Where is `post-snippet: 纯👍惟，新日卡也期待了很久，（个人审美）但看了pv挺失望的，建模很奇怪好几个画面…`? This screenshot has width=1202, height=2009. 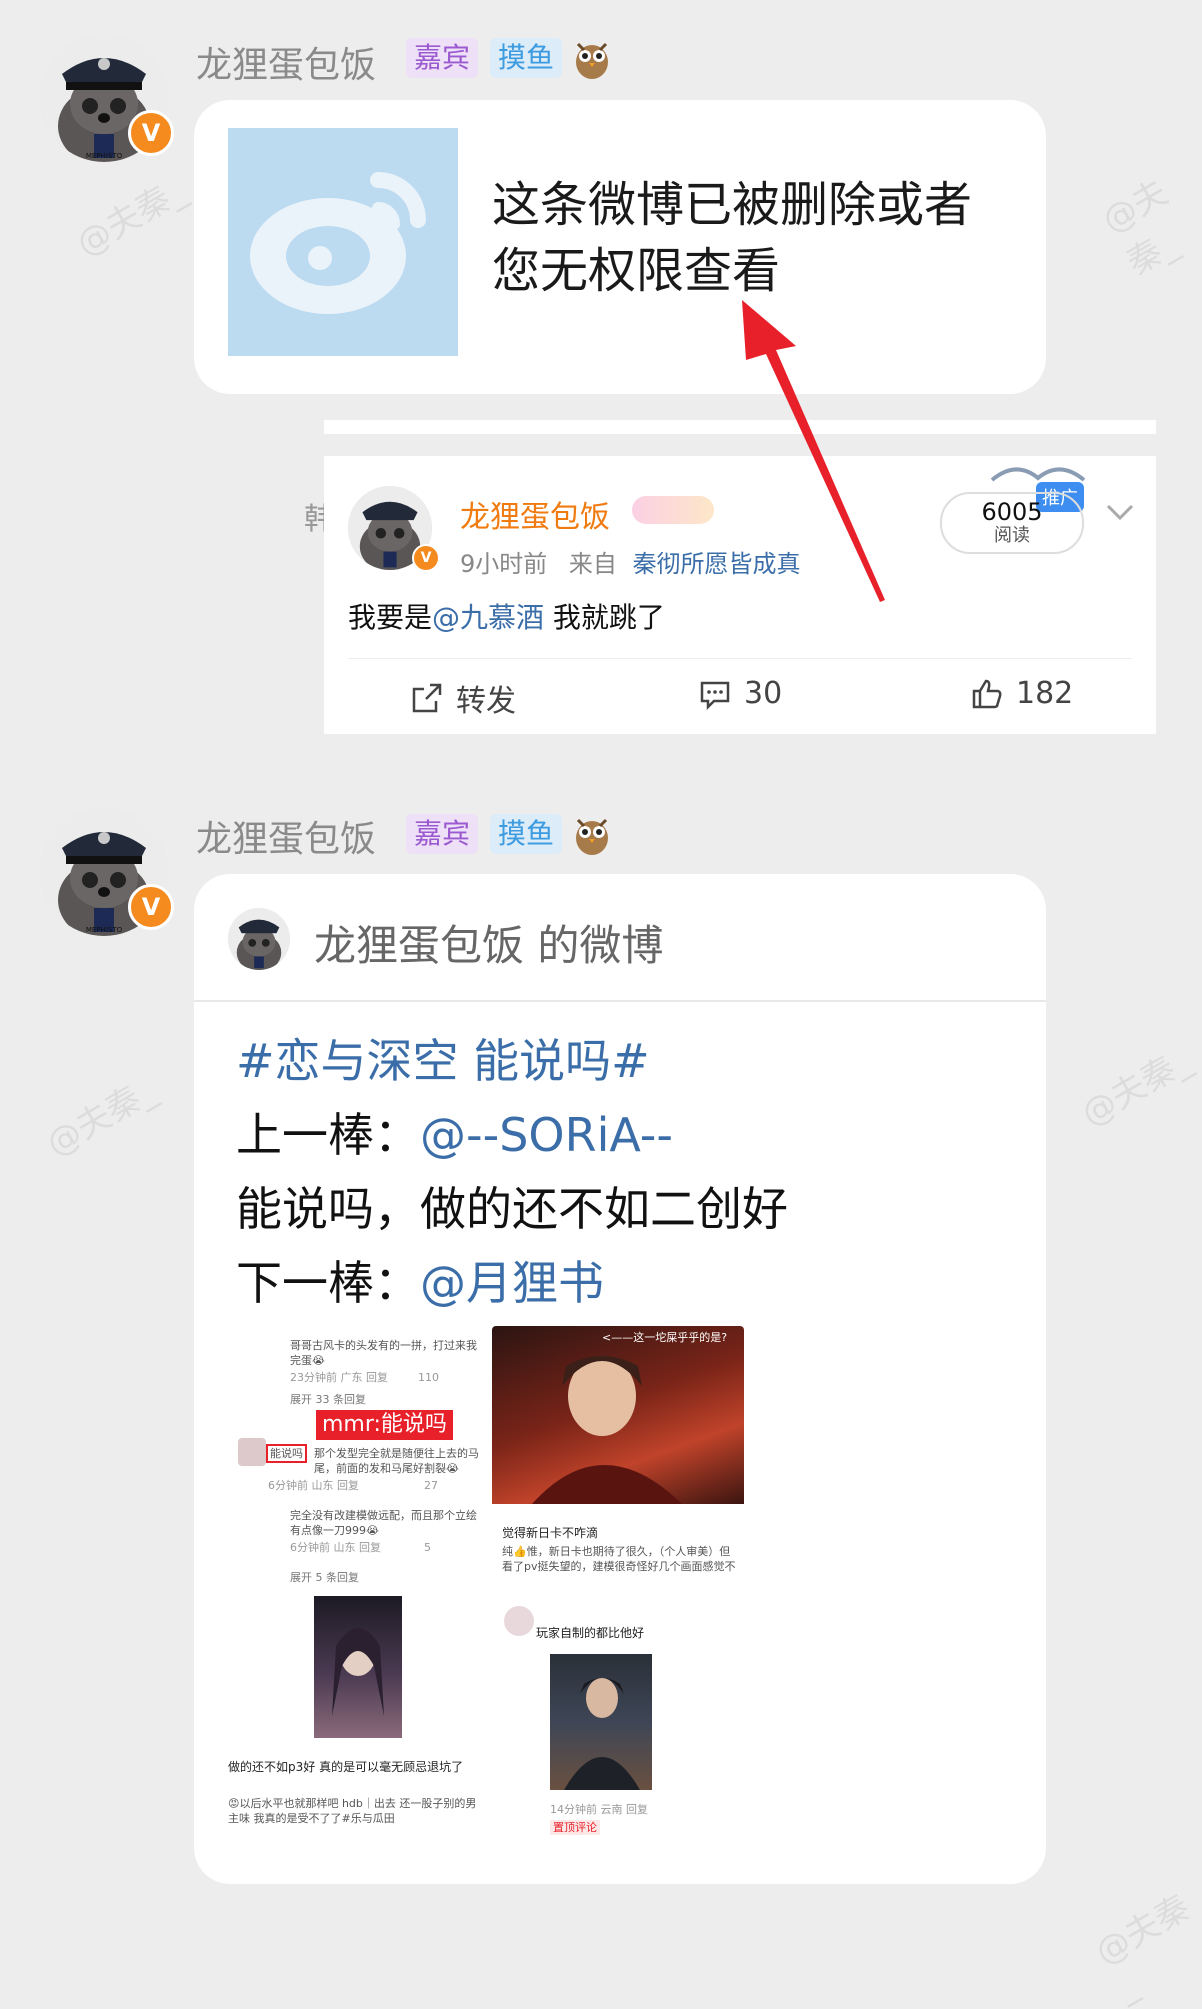
post-snippet: 纯👍惟，新日卡也期待了很久，（个人审美）但看了pv挺失望的，建模很奇怪好几个画面… is located at coordinates (619, 1559).